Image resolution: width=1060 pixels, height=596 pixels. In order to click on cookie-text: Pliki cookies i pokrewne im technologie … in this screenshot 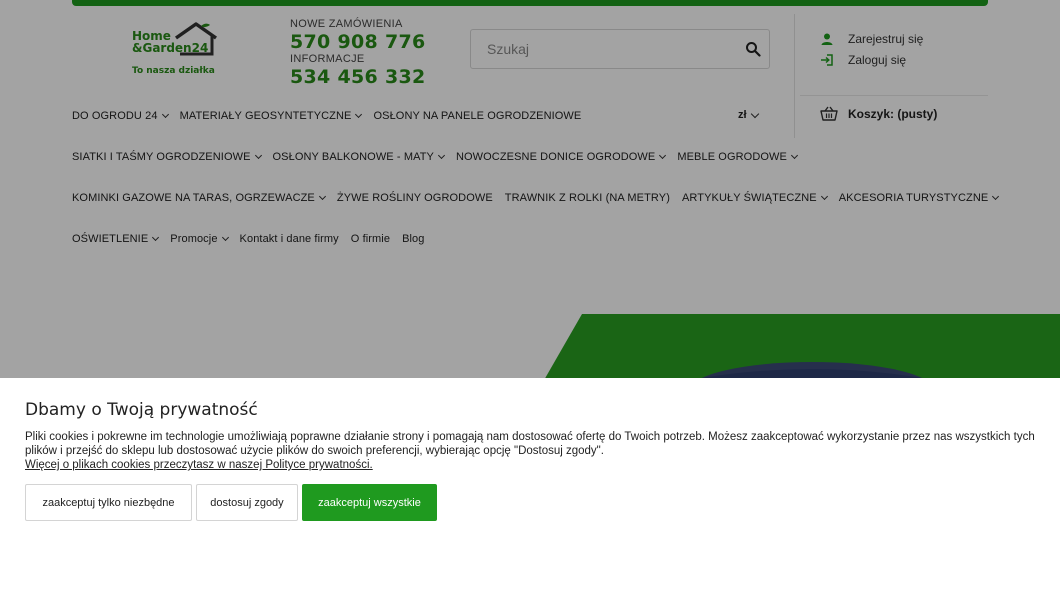, I will do `click(530, 444)`.